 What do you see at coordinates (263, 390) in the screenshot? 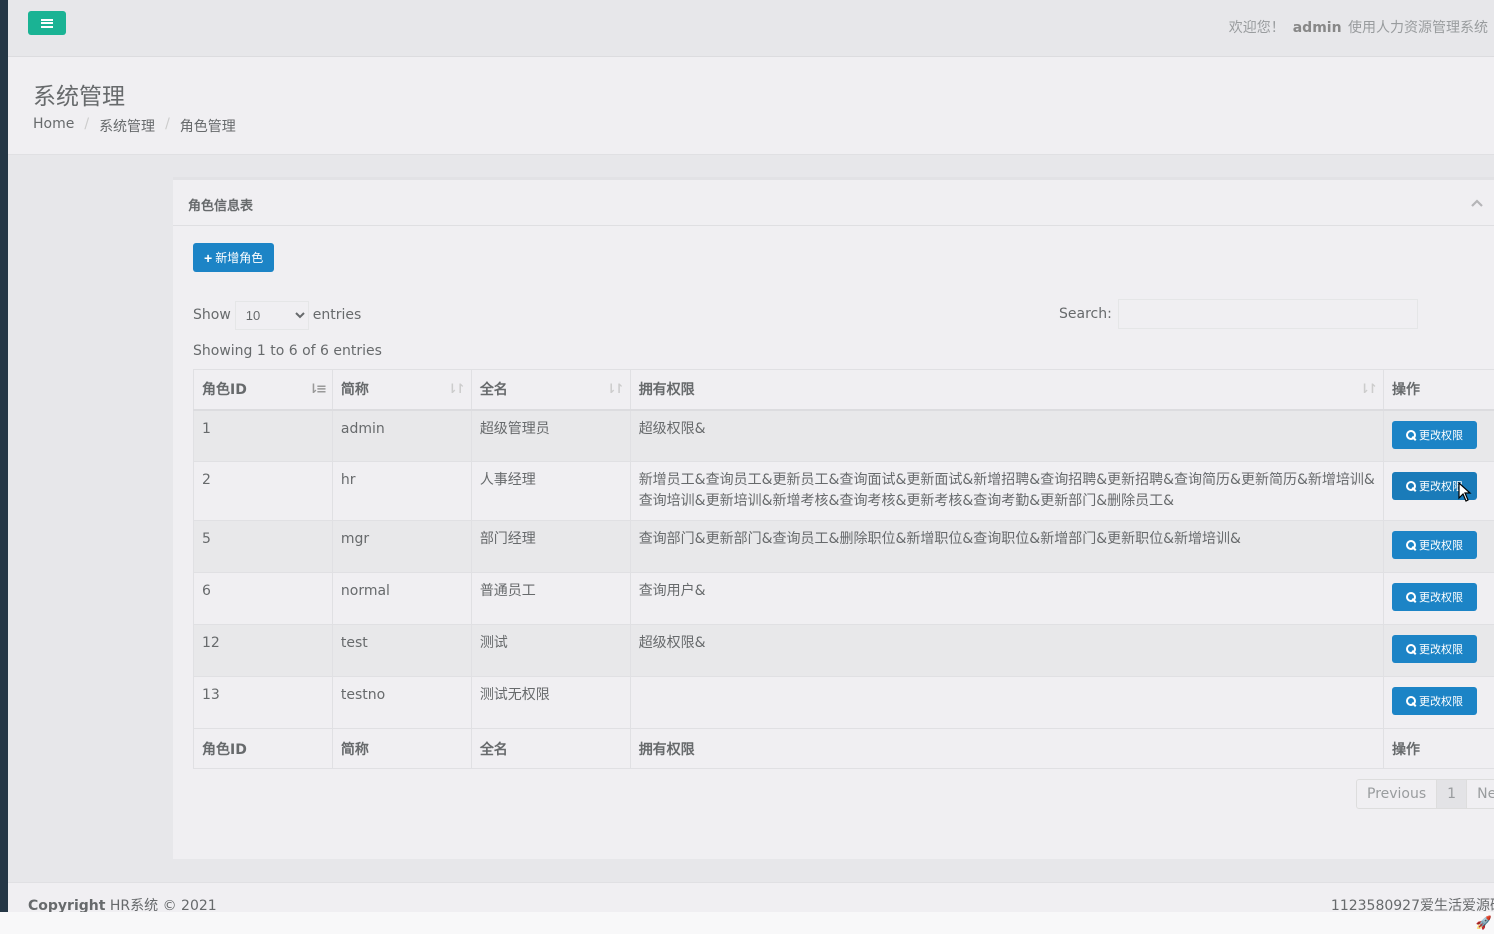
I see `column-header-role-id: 角色ID ⇂≡` at bounding box center [263, 390].